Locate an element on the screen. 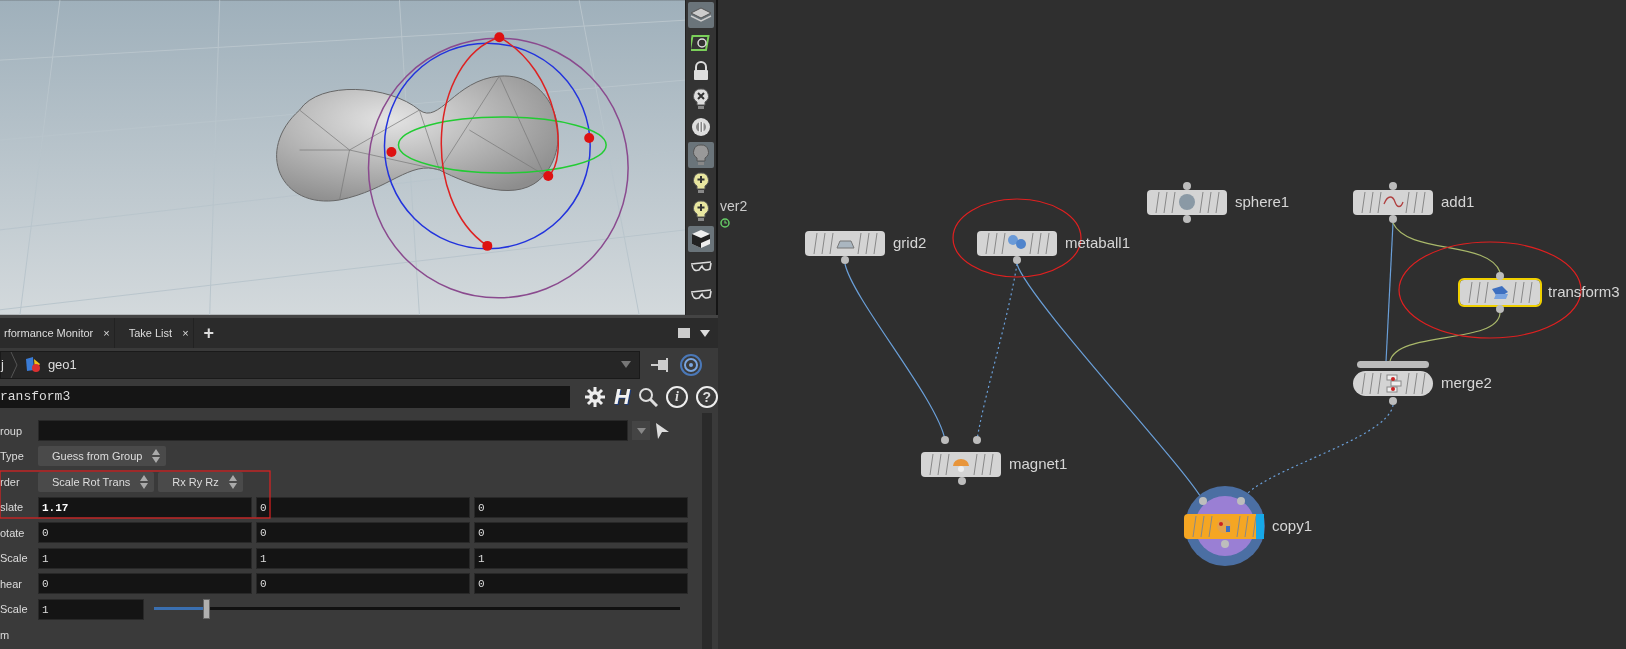 The image size is (1626, 649). parameter-label: hear is located at coordinates (12, 583).